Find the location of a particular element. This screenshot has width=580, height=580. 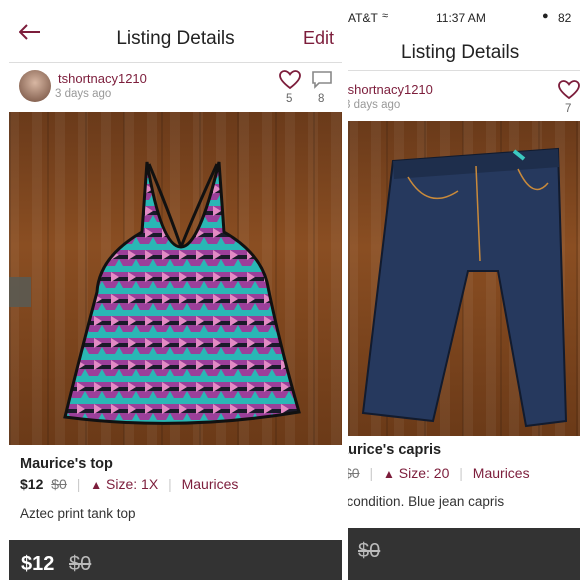

bottom-price-bar: $12 $0 is located at coordinates (175, 560).